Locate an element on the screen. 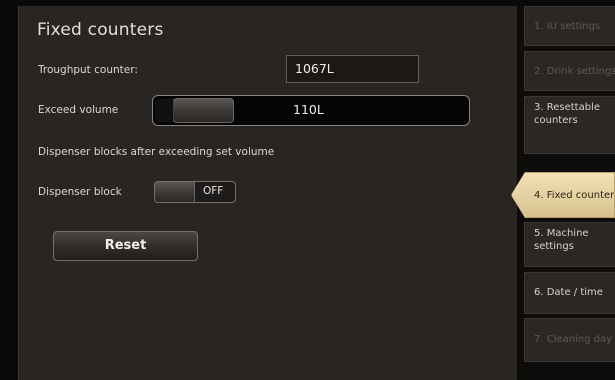 The width and height of the screenshot is (615, 380). throughput-counter-label: Troughput counter: is located at coordinates (88, 70).